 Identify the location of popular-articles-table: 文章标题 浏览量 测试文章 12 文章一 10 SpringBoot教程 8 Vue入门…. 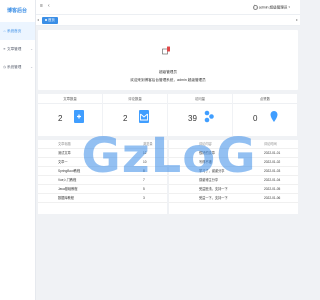
(102, 177).